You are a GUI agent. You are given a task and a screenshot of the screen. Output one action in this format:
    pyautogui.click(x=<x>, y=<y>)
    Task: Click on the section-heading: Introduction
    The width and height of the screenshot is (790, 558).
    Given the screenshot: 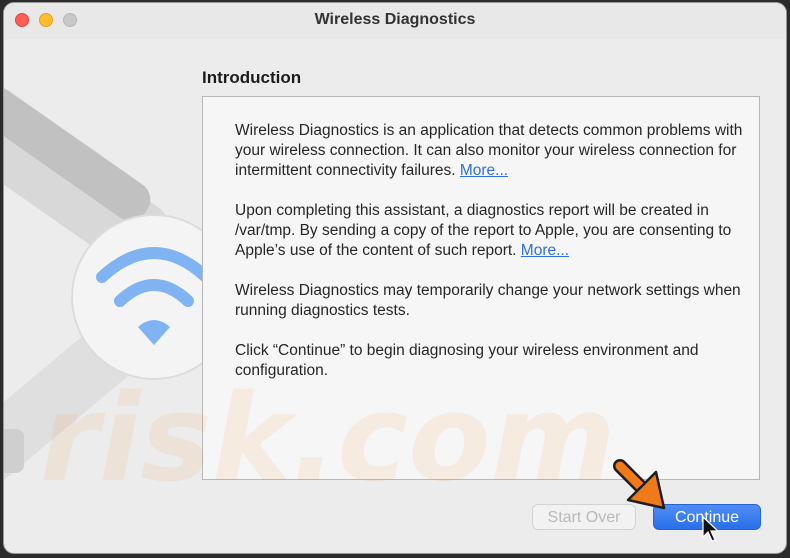 What is the action you would take?
    pyautogui.click(x=252, y=77)
    